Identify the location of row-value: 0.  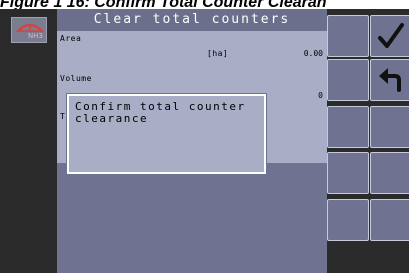
(320, 95).